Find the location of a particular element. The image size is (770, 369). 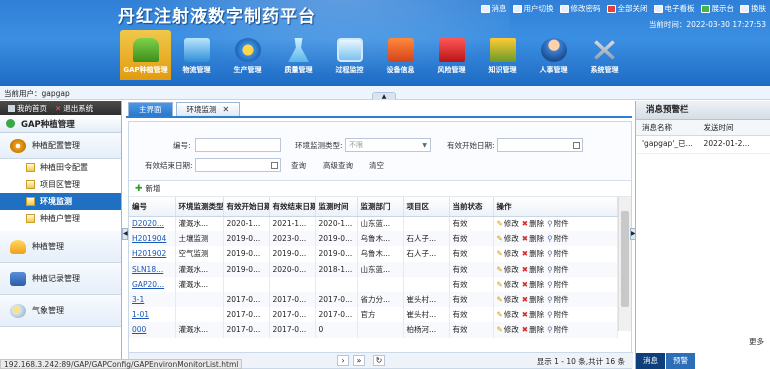

column-header: 有效结束日期 is located at coordinates (292, 207).